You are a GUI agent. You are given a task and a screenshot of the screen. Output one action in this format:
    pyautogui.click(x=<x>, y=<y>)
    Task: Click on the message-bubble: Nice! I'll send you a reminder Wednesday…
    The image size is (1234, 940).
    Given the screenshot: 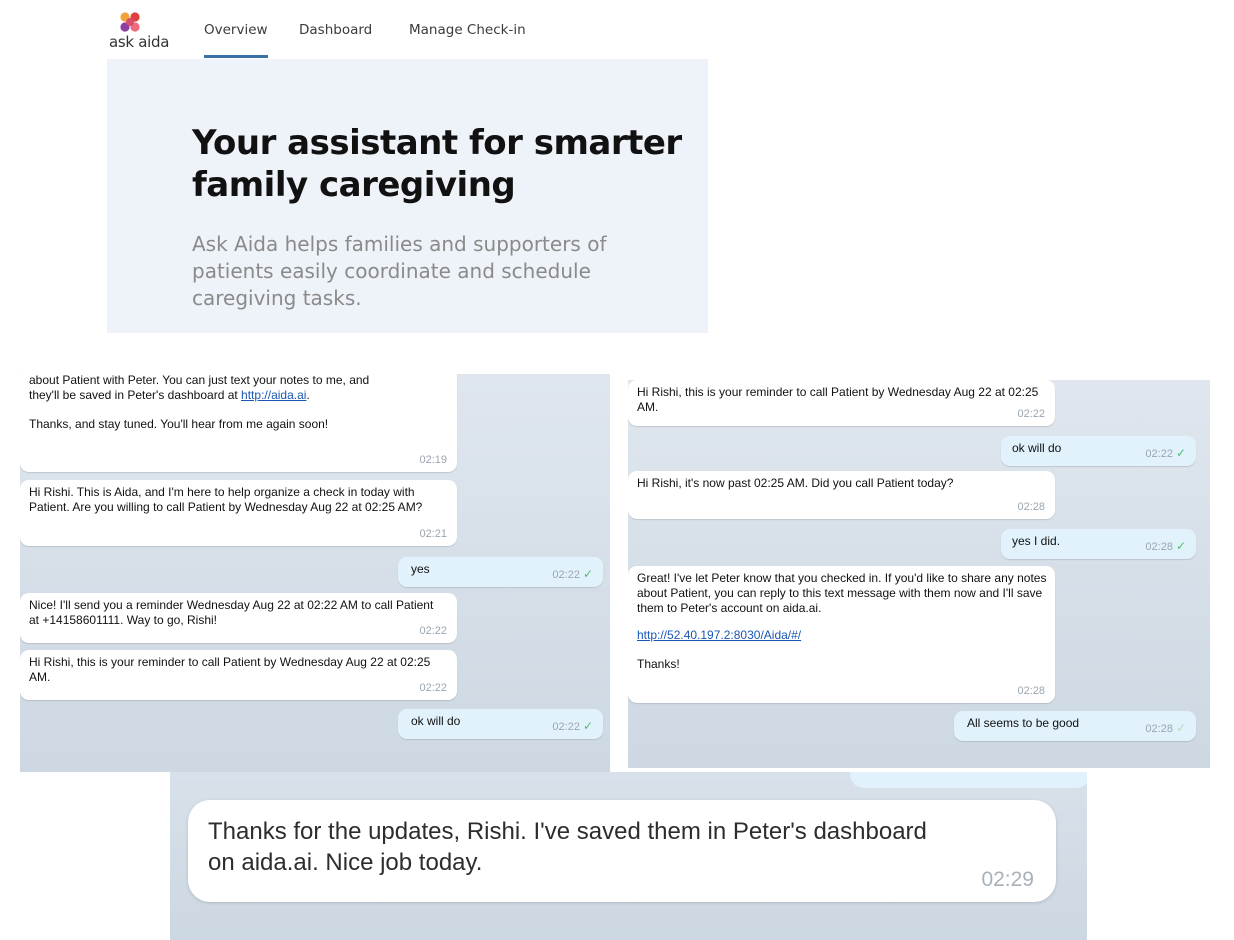 What is the action you would take?
    pyautogui.click(x=238, y=618)
    